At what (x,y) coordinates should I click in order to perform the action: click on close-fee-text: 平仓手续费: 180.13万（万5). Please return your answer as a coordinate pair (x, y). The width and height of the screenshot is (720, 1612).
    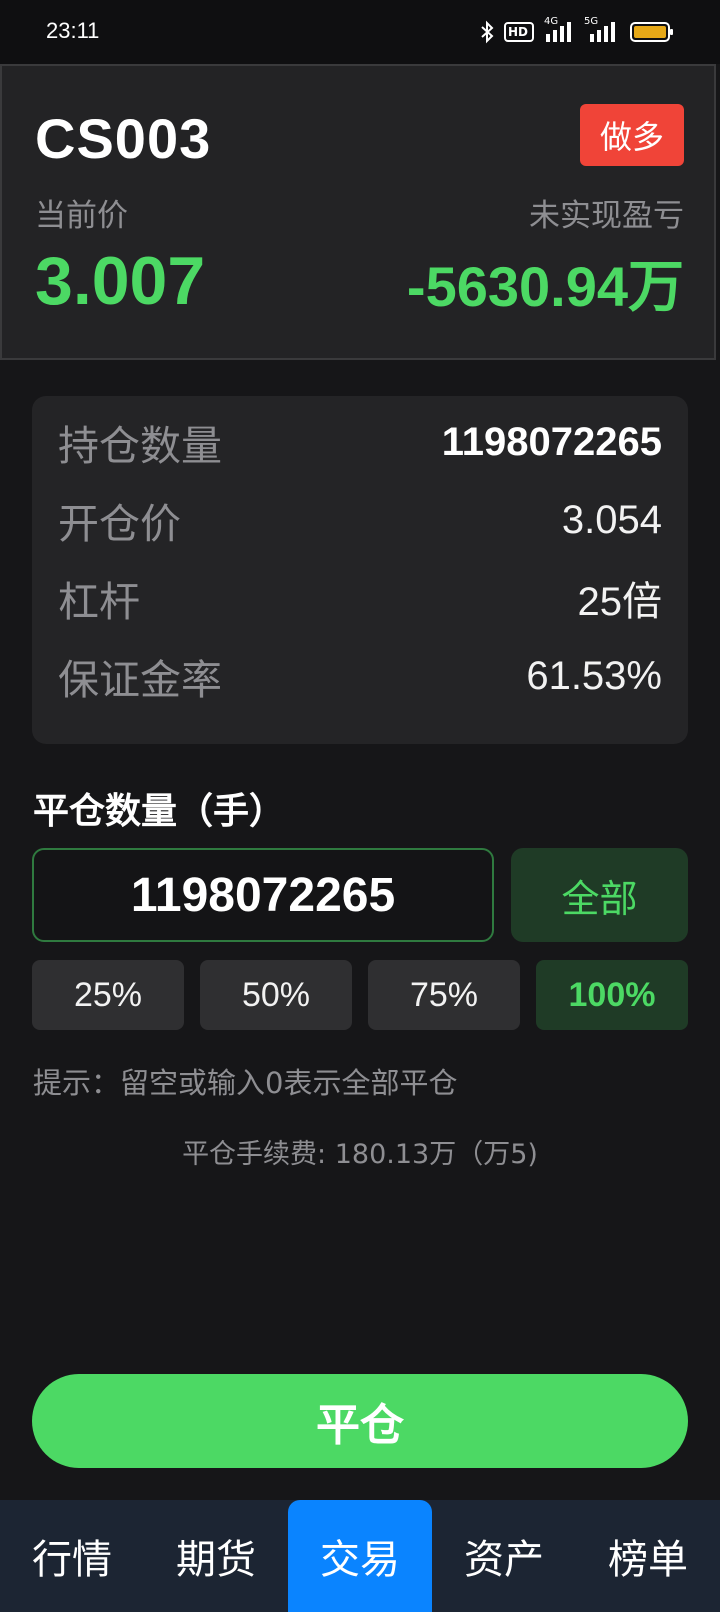
    Looking at the image, I should click on (360, 1154).